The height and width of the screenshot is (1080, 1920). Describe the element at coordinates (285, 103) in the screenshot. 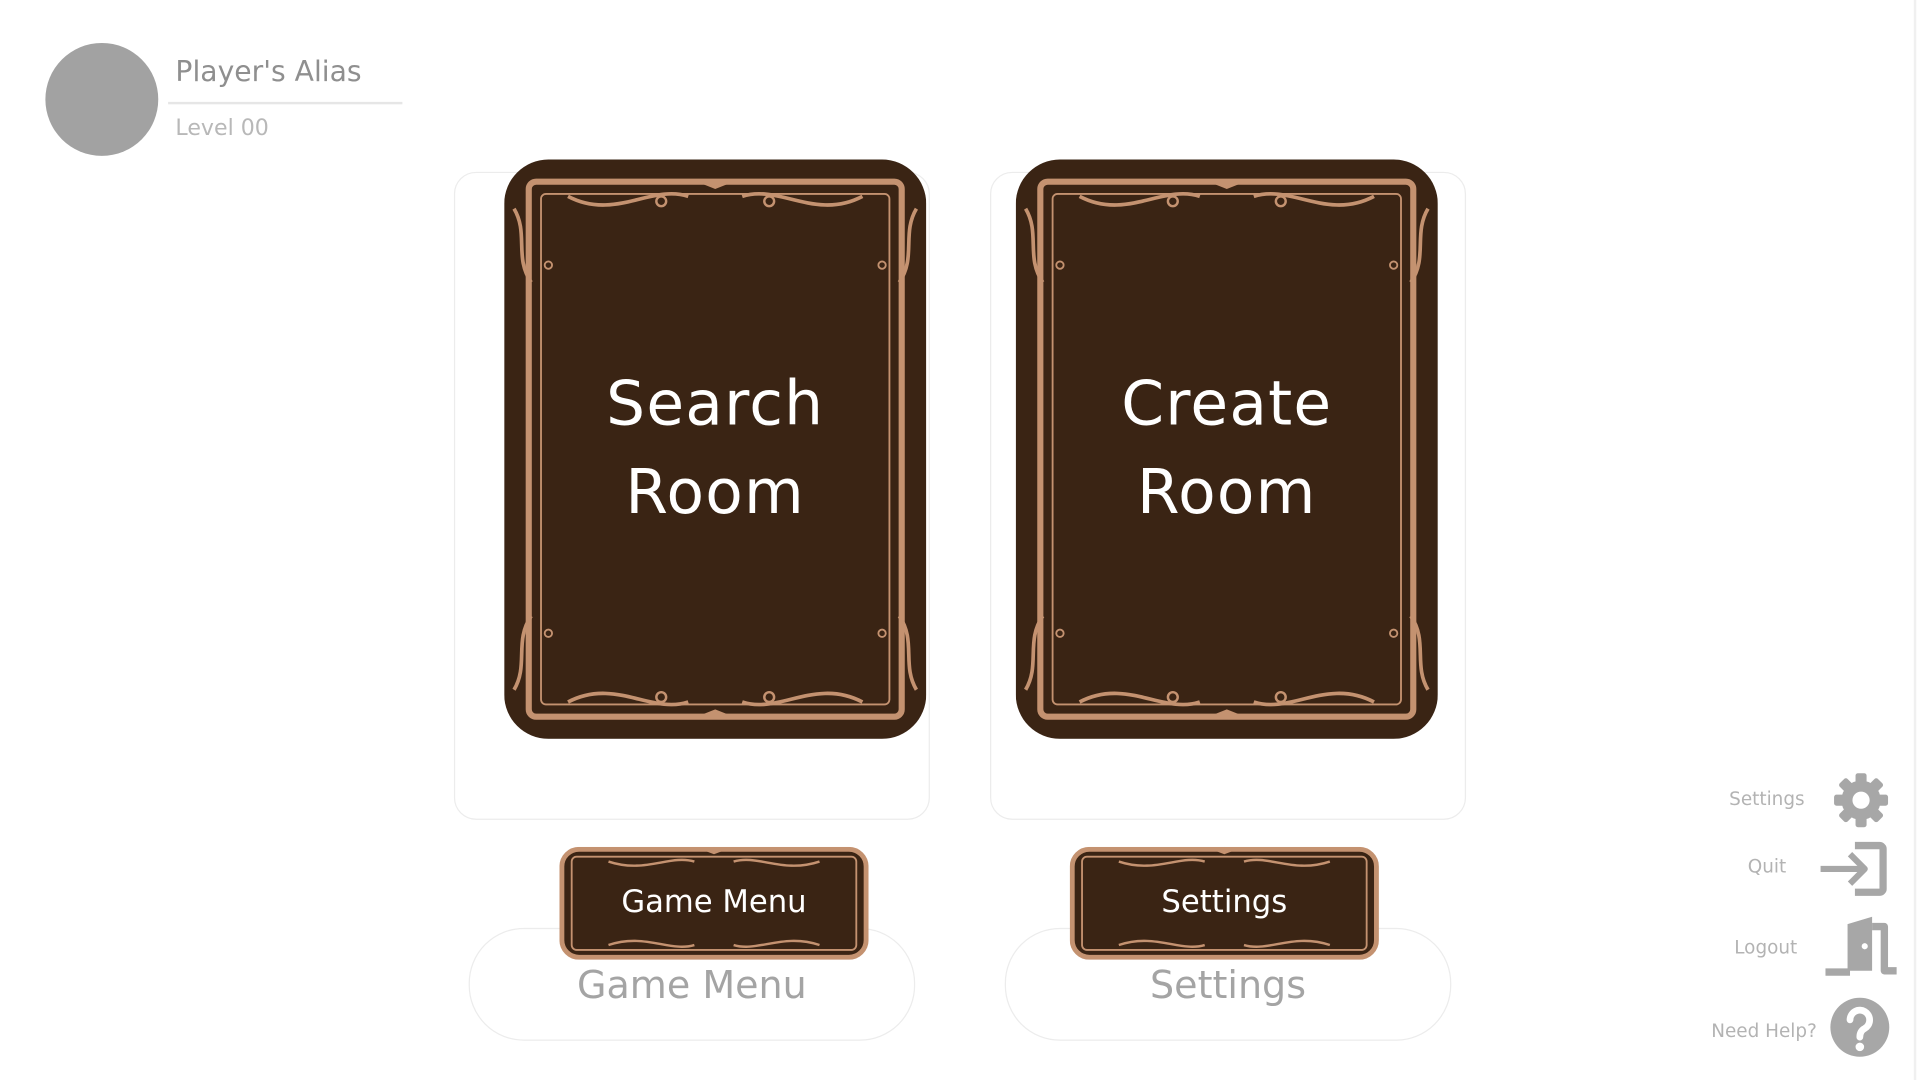

I see `alias-underline` at that location.